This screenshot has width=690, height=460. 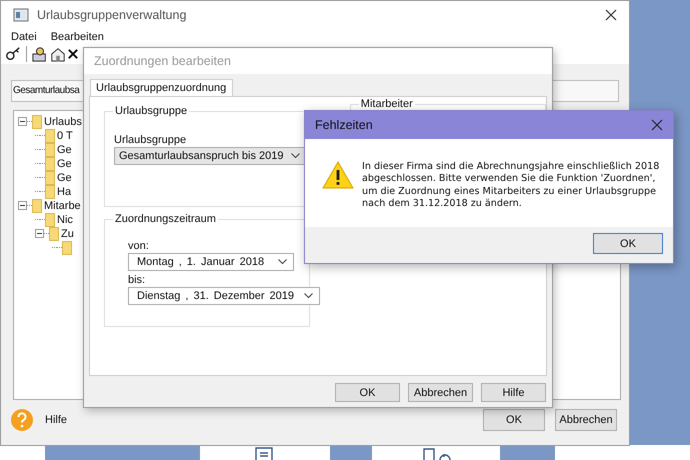 I want to click on window-title: Urlaubsgruppenverwaltung, so click(x=111, y=15).